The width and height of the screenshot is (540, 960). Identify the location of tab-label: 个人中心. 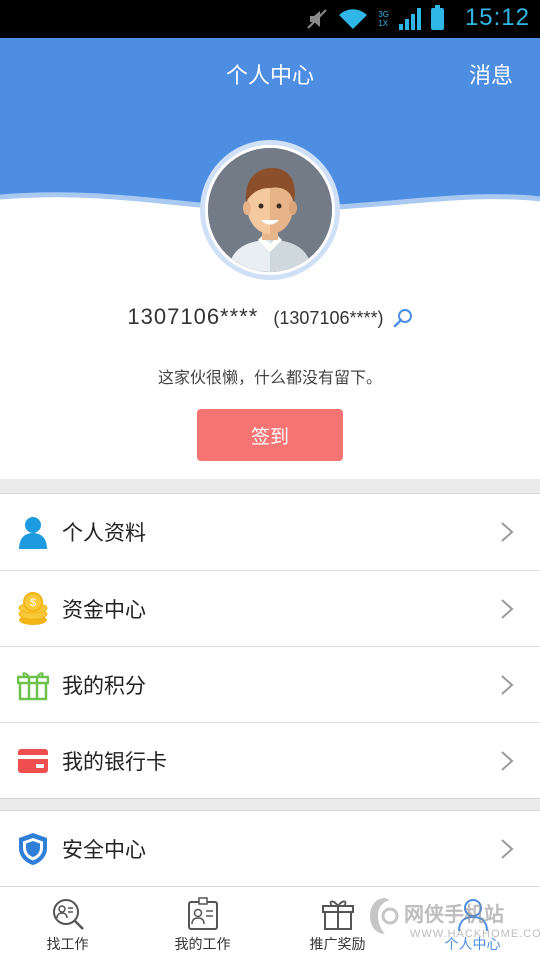
(472, 945).